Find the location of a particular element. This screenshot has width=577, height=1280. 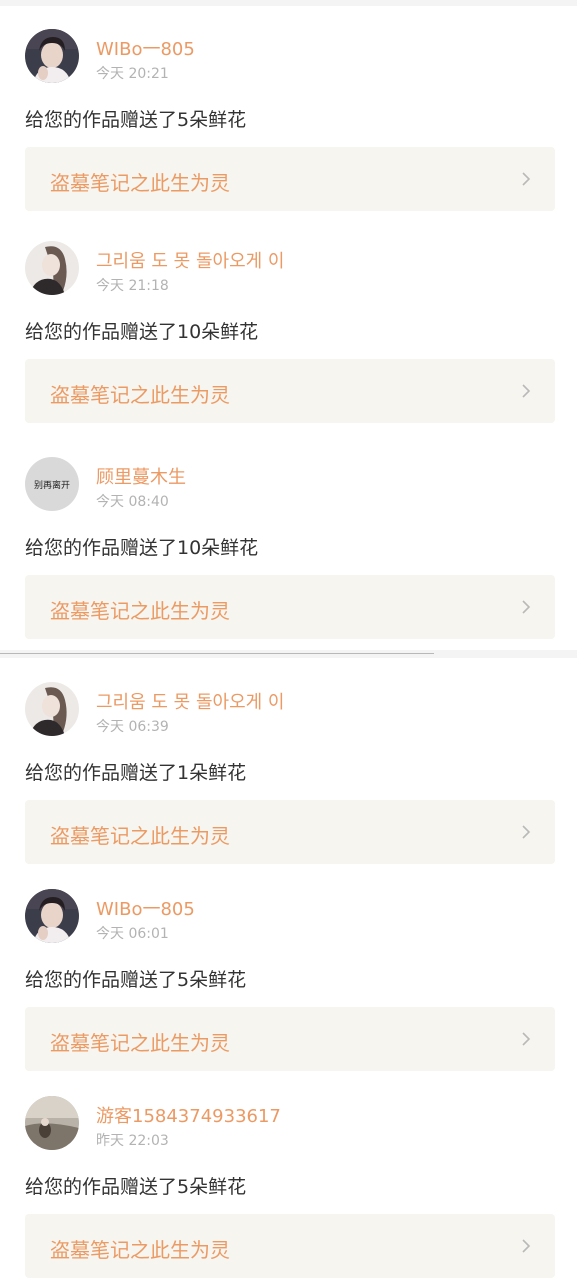

avatar-calligraphy: 别再离开 is located at coordinates (52, 485).